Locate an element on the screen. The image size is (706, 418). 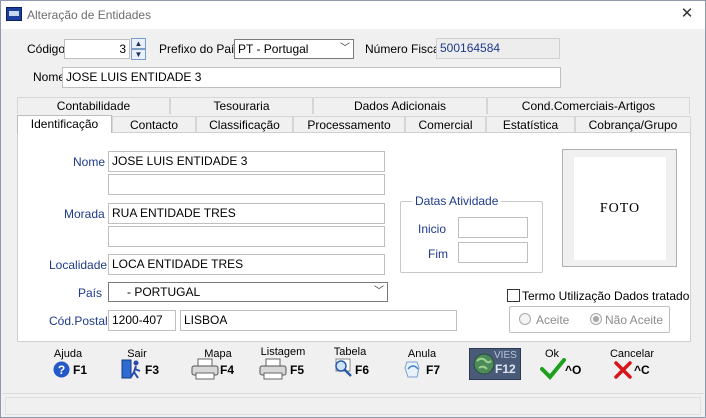
ajuda-key: F1 is located at coordinates (80, 370).